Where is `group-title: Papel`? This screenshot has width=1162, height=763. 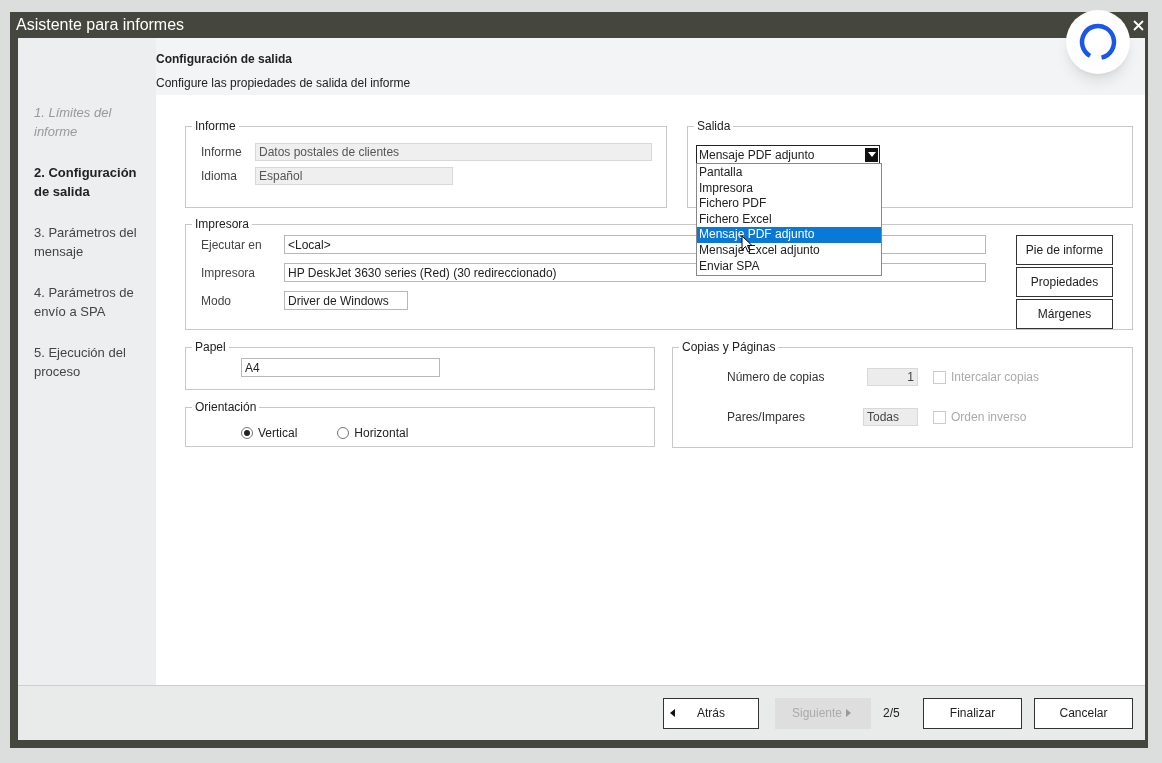 group-title: Papel is located at coordinates (210, 347).